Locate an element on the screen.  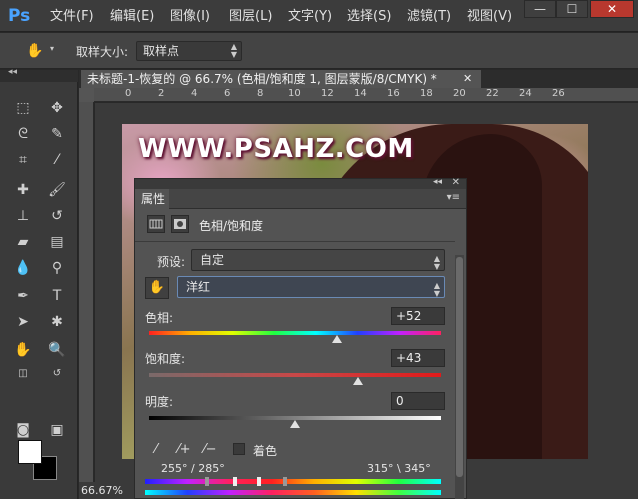
preset-select: 自定 ▲ ▼ is located at coordinates (318, 260).